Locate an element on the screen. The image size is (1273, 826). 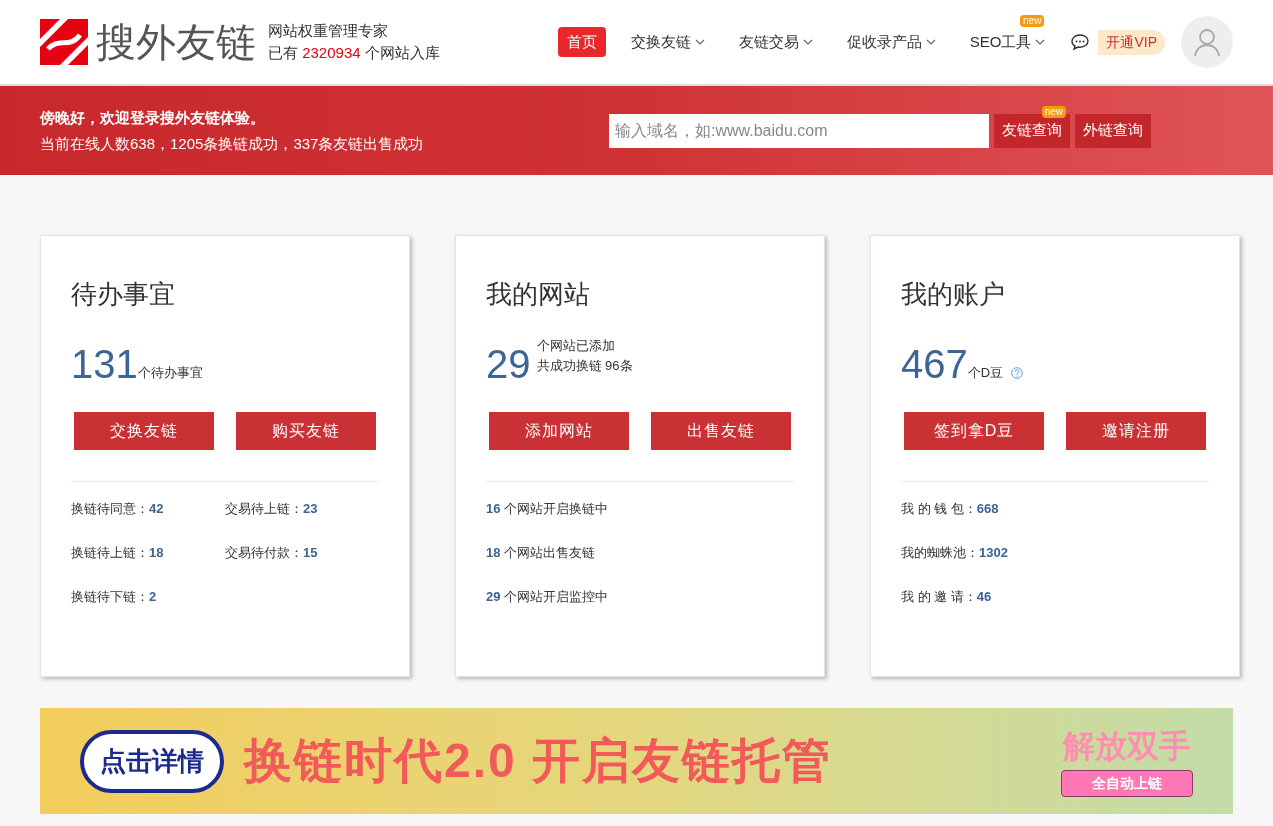
logo-icon is located at coordinates (64, 42).